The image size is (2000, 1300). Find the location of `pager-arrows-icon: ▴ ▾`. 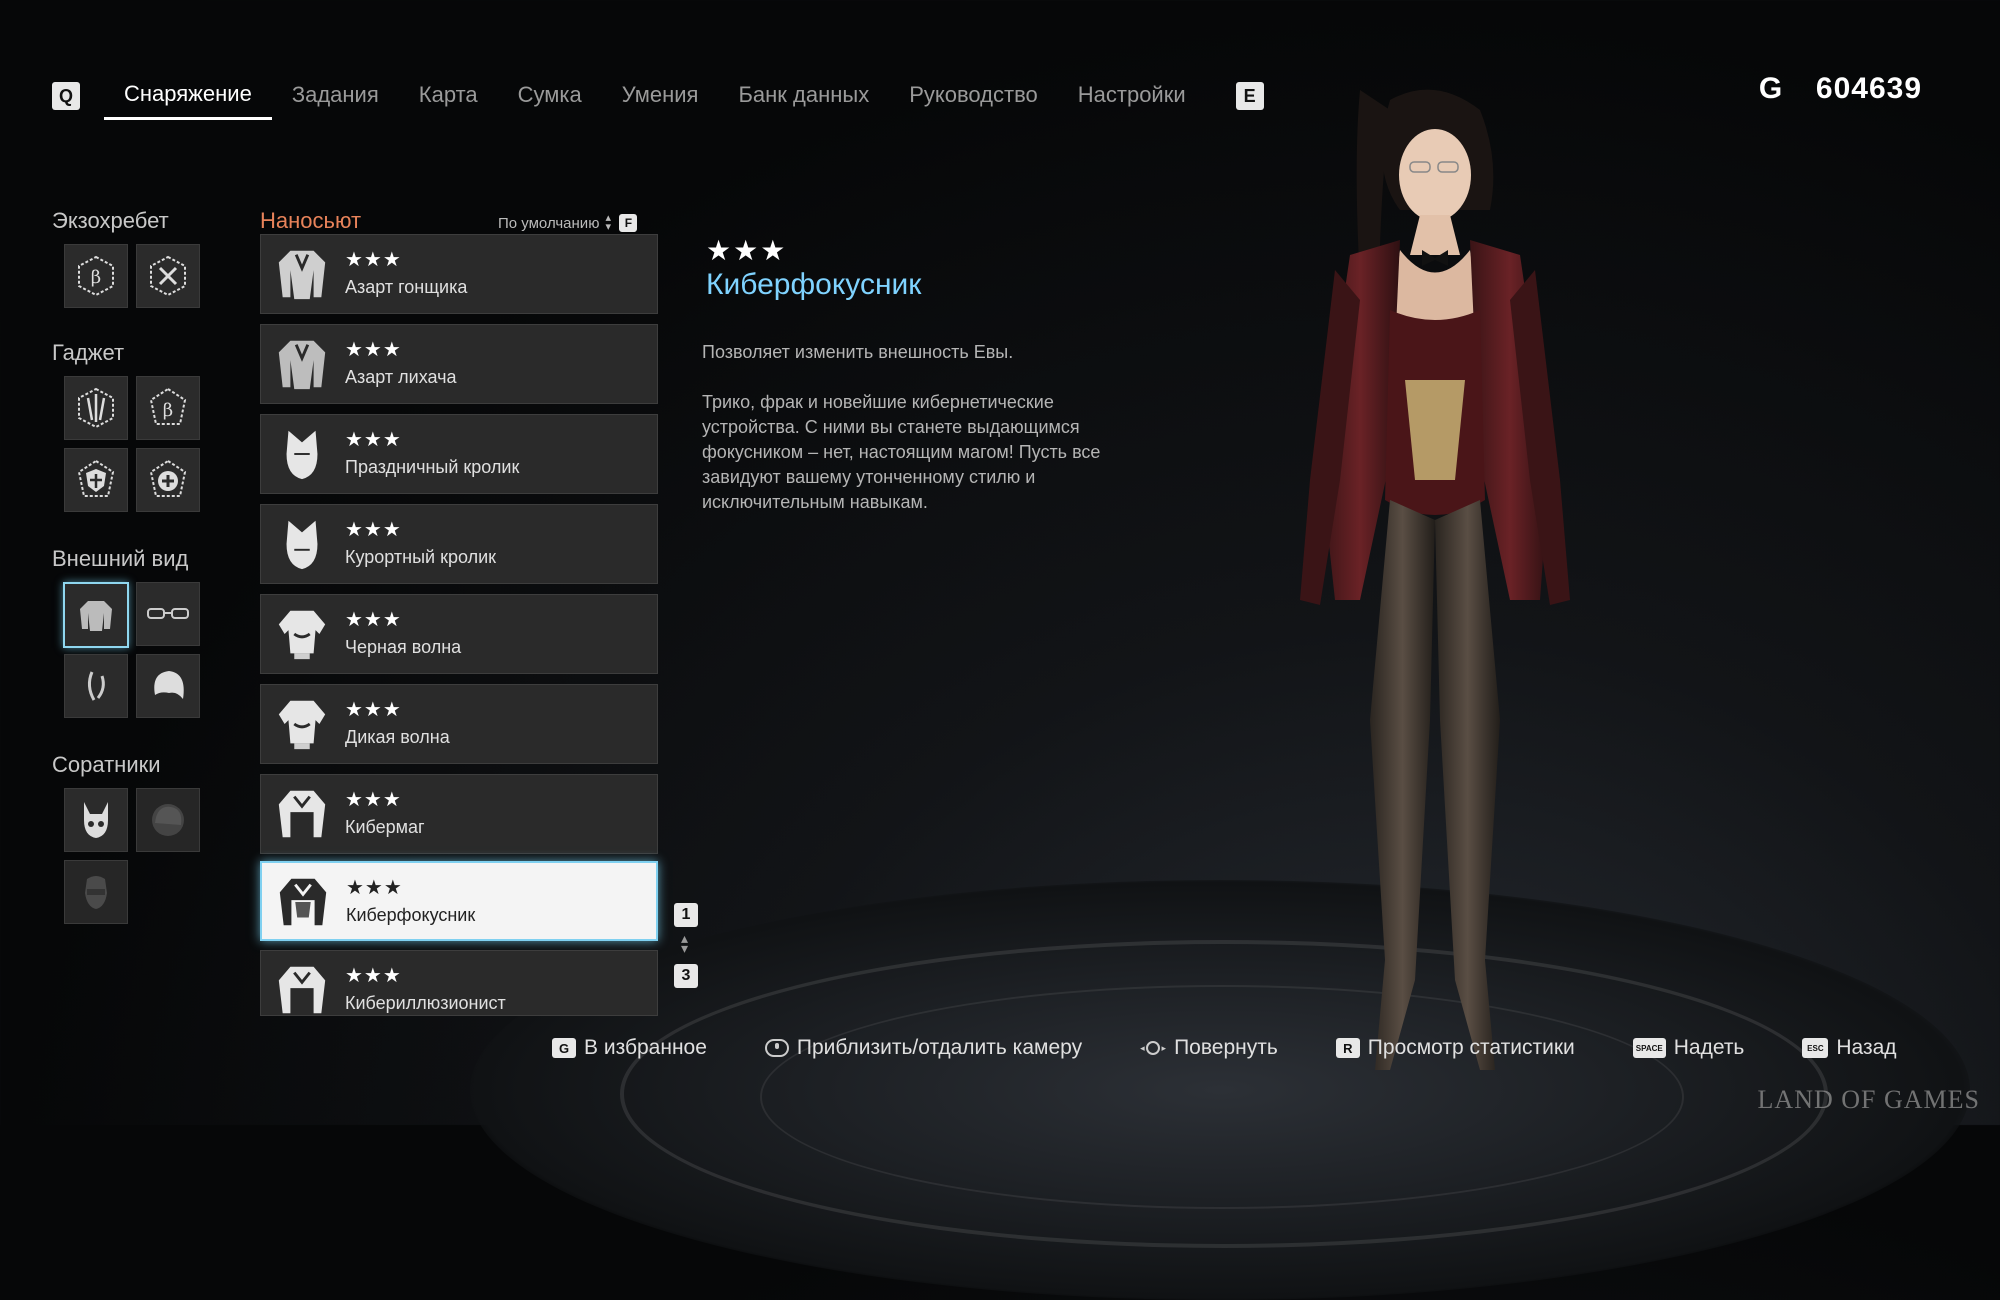

pager-arrows-icon: ▴ ▾ is located at coordinates (685, 944).